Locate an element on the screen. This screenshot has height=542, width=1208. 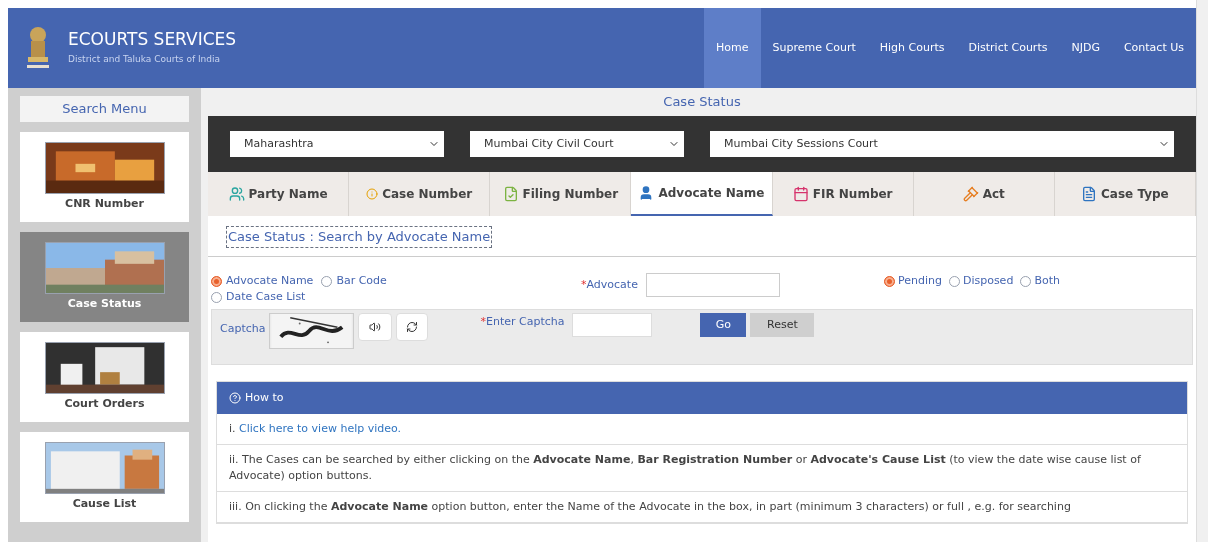
tab: Advocate Name is located at coordinates (702, 194).